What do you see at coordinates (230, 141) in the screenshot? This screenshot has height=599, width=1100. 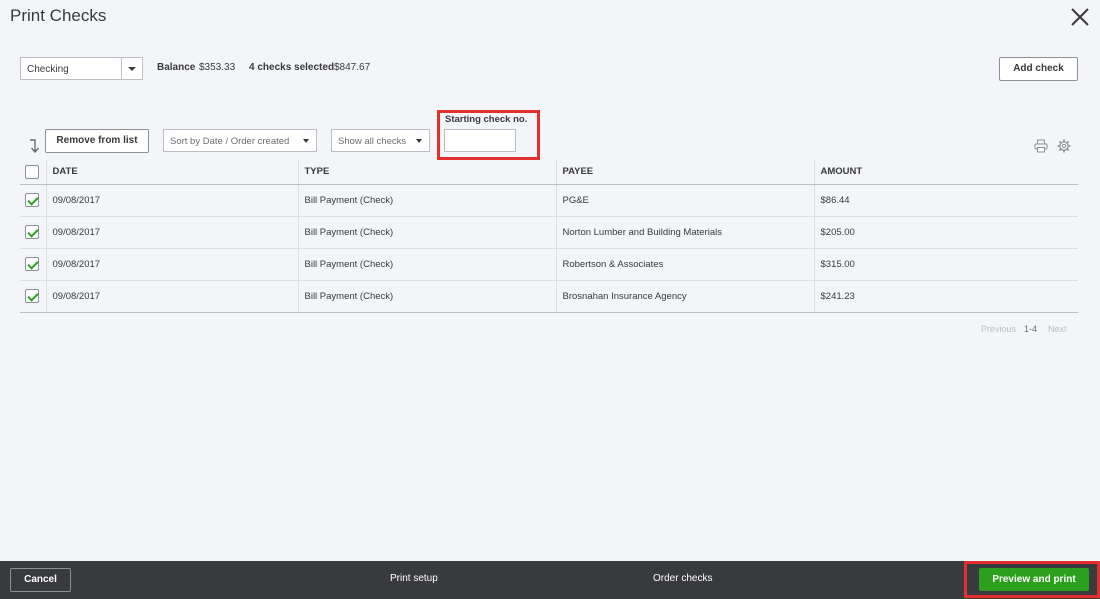 I see `sort-dropdown-value: Sort by Date / Order created` at bounding box center [230, 141].